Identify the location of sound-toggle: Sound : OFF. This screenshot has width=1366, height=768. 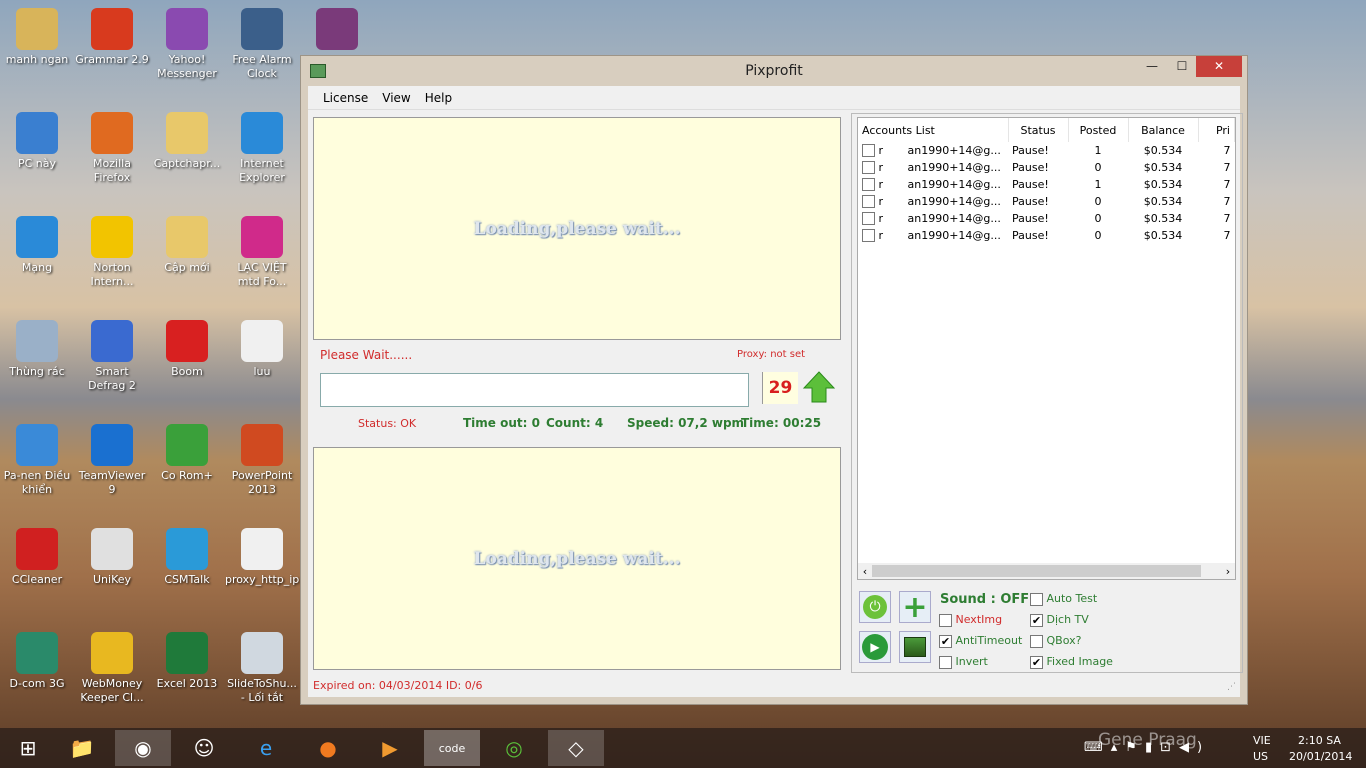
(984, 599).